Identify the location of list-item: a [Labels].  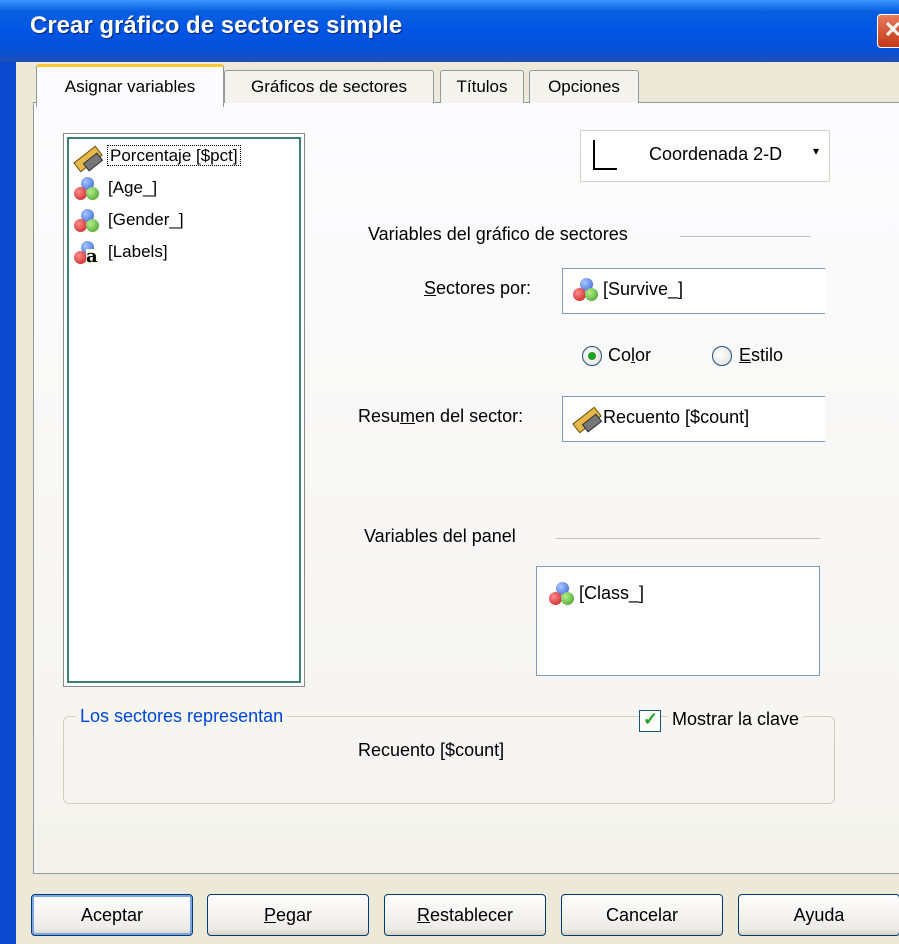
(119, 253).